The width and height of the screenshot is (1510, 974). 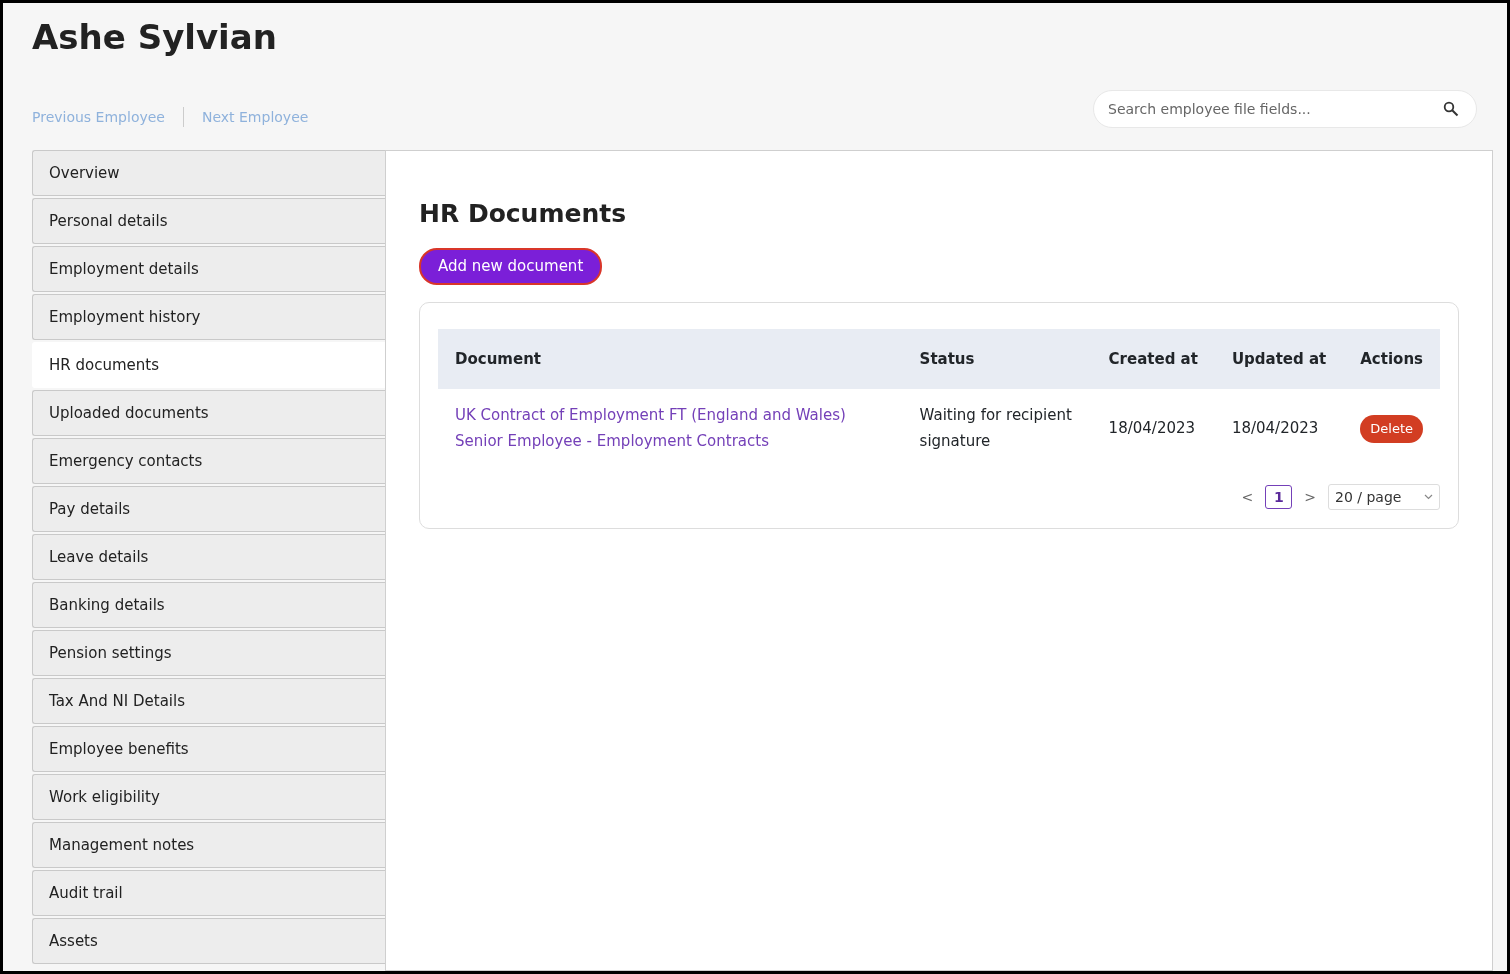 What do you see at coordinates (1247, 497) in the screenshot?
I see `previous-page-button: <` at bounding box center [1247, 497].